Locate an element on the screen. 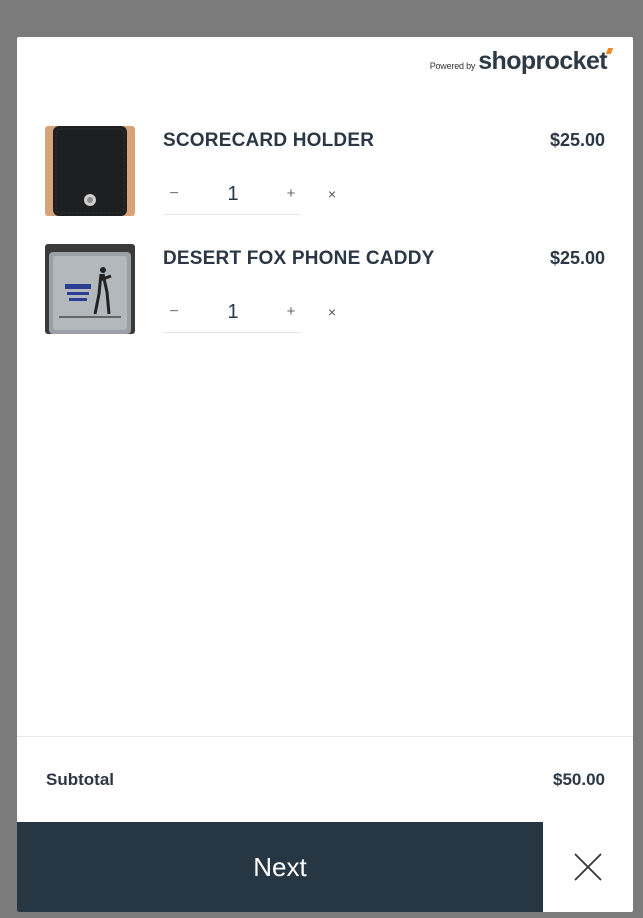 The height and width of the screenshot is (918, 643). brand-name: shoprocket is located at coordinates (546, 61).